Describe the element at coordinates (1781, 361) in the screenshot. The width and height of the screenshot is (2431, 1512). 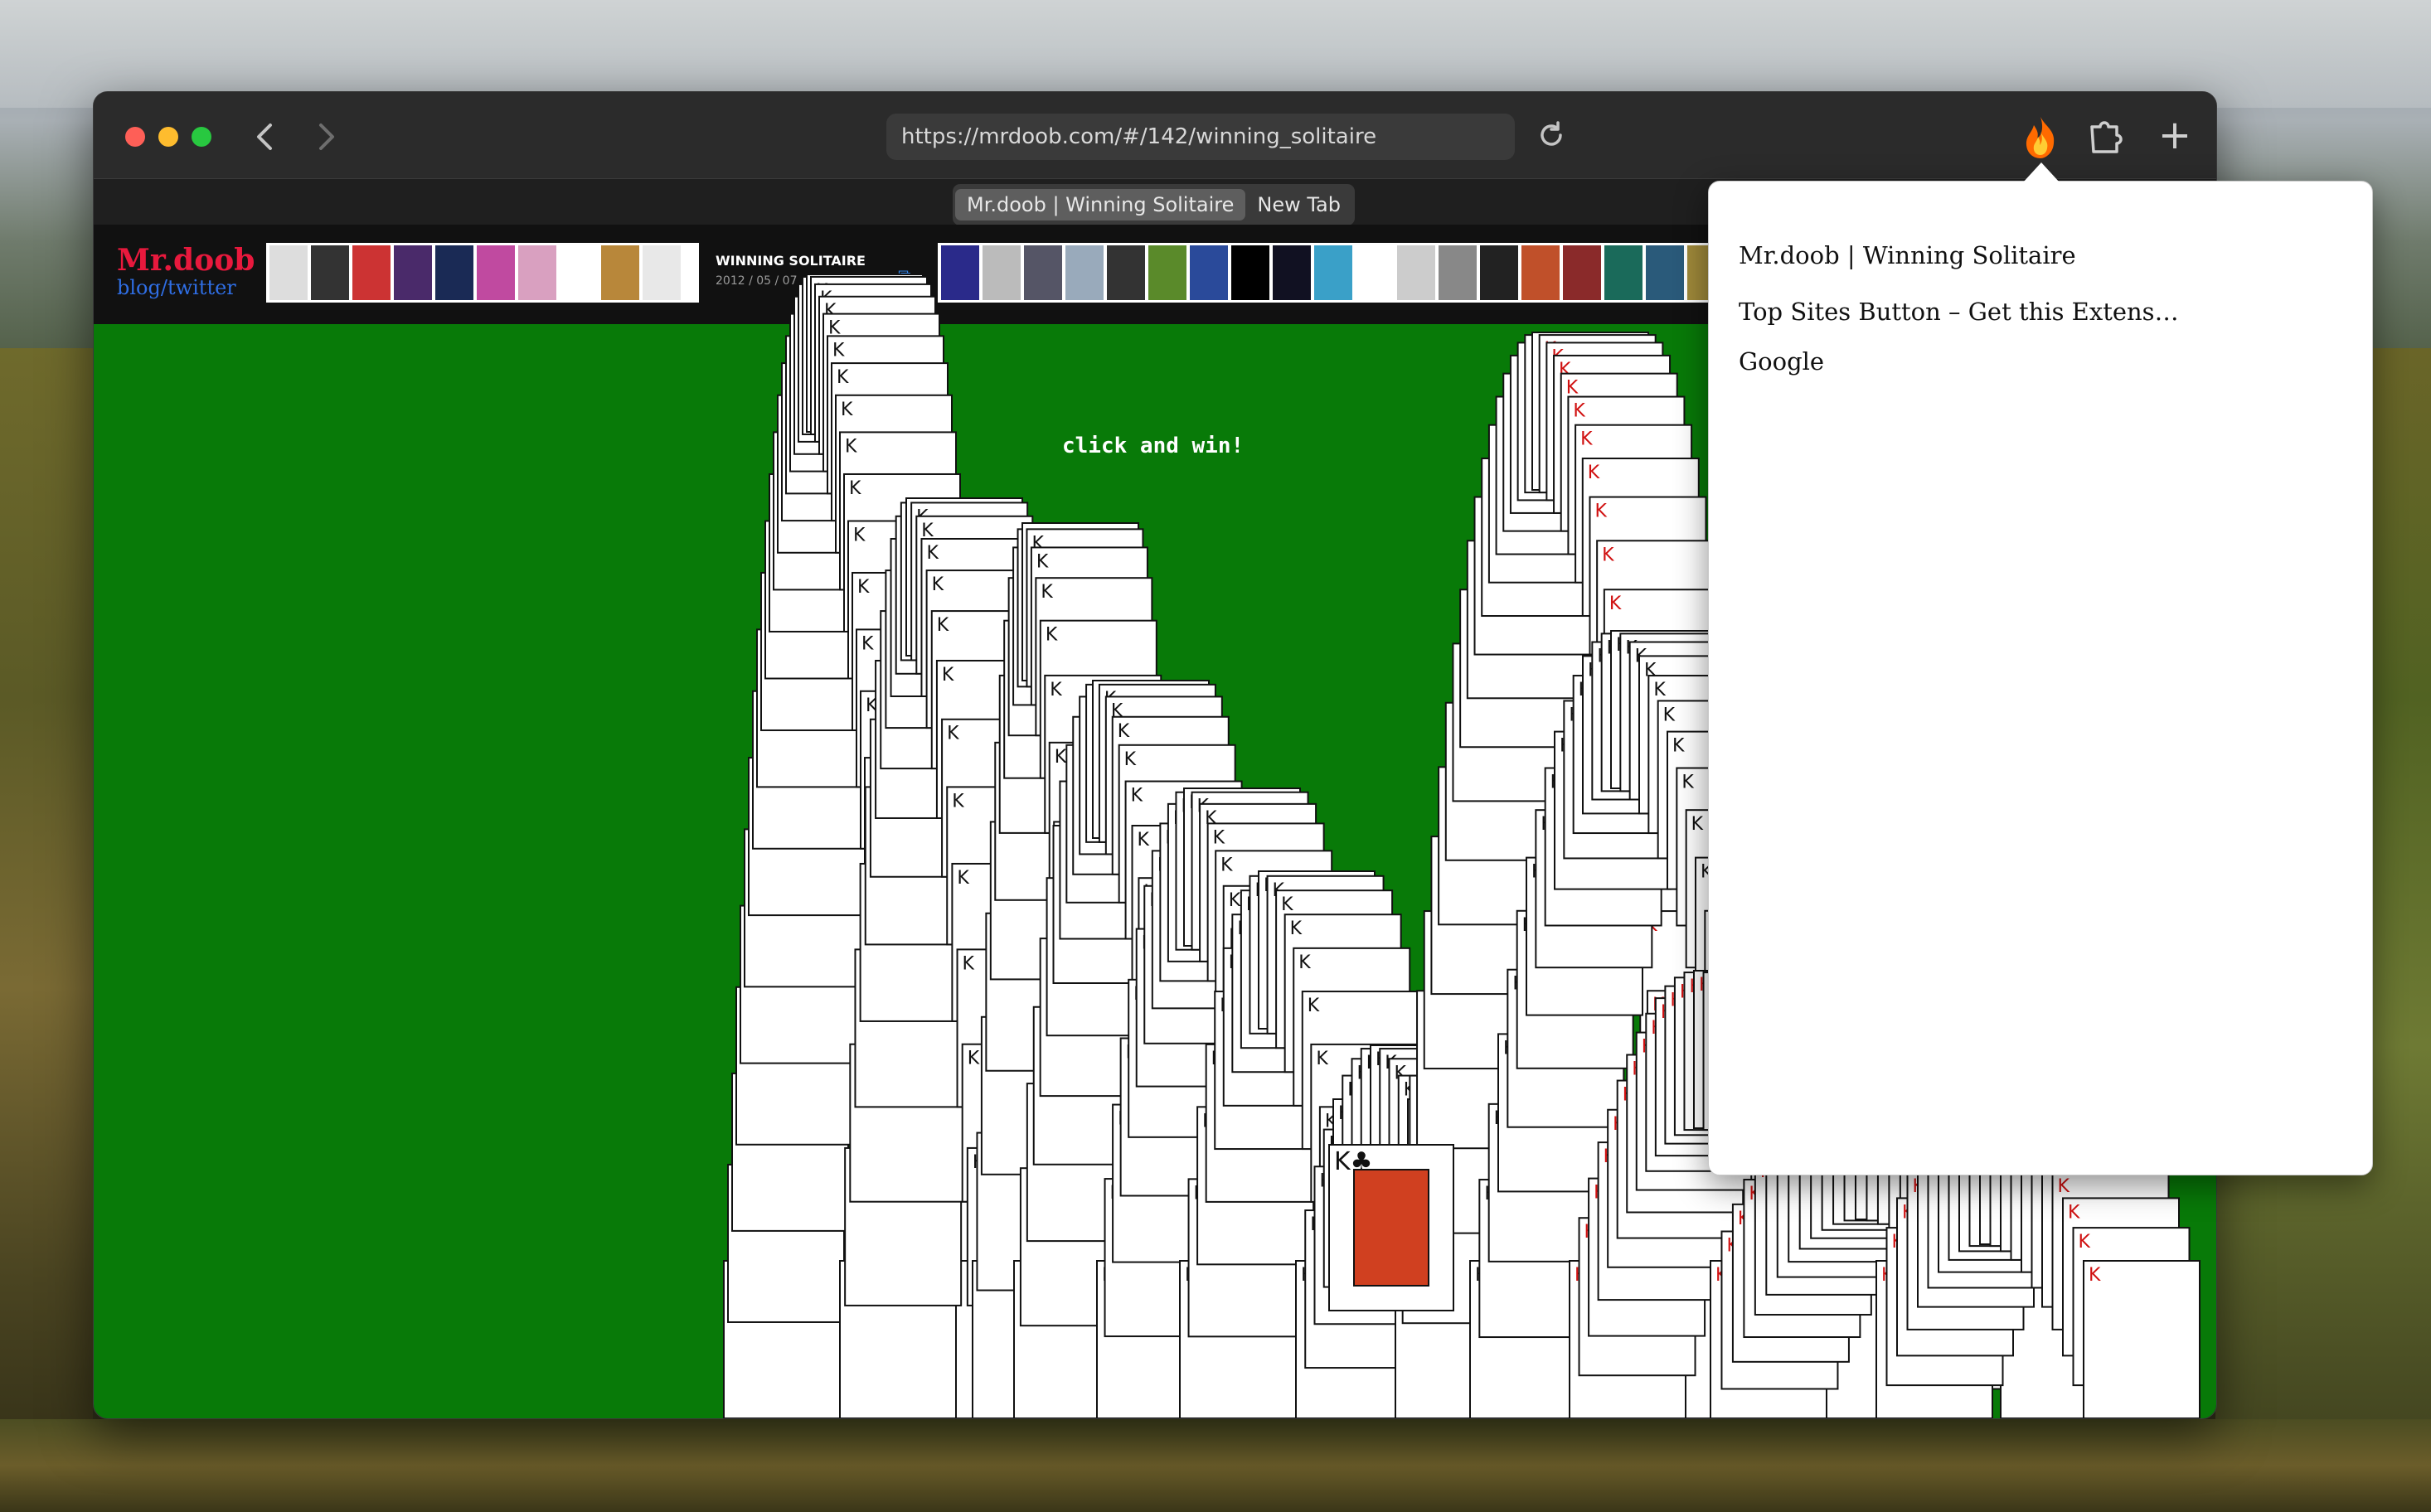
I see `popup-item-google: Google` at that location.